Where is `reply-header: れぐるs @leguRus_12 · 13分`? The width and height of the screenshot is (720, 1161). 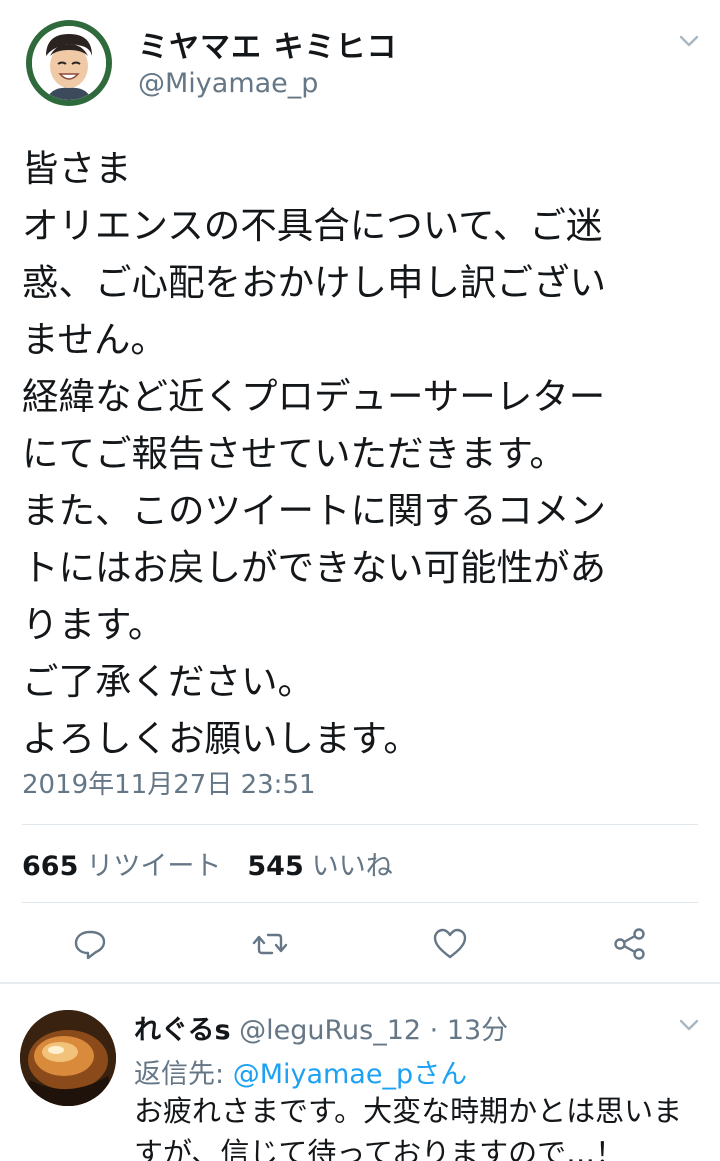 reply-header: れぐるs @leguRus_12 · 13分 is located at coordinates (321, 1027).